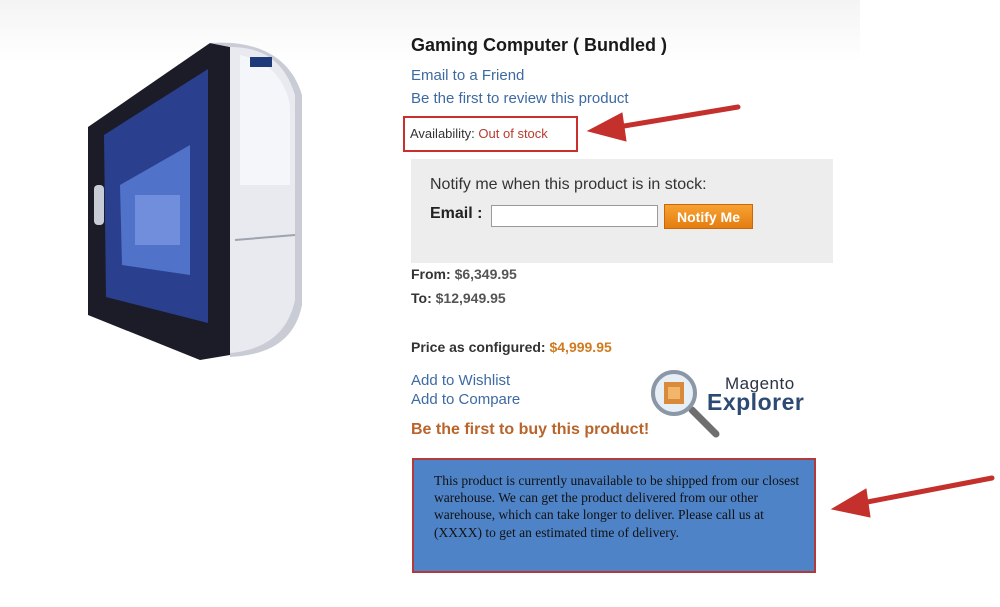  What do you see at coordinates (708, 216) in the screenshot?
I see `notify-me-button: Notify Me` at bounding box center [708, 216].